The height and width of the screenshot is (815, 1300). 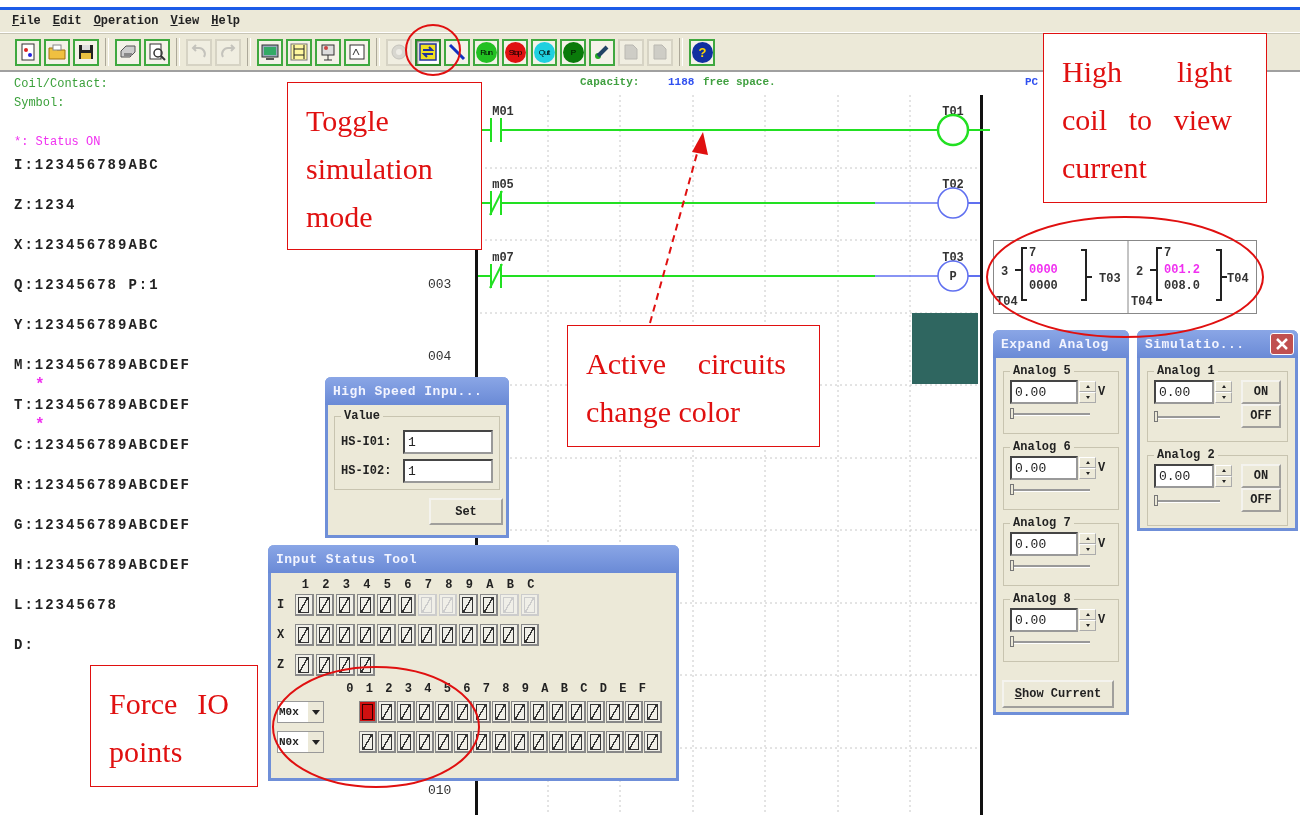 I want to click on close-button, so click(x=1282, y=344).